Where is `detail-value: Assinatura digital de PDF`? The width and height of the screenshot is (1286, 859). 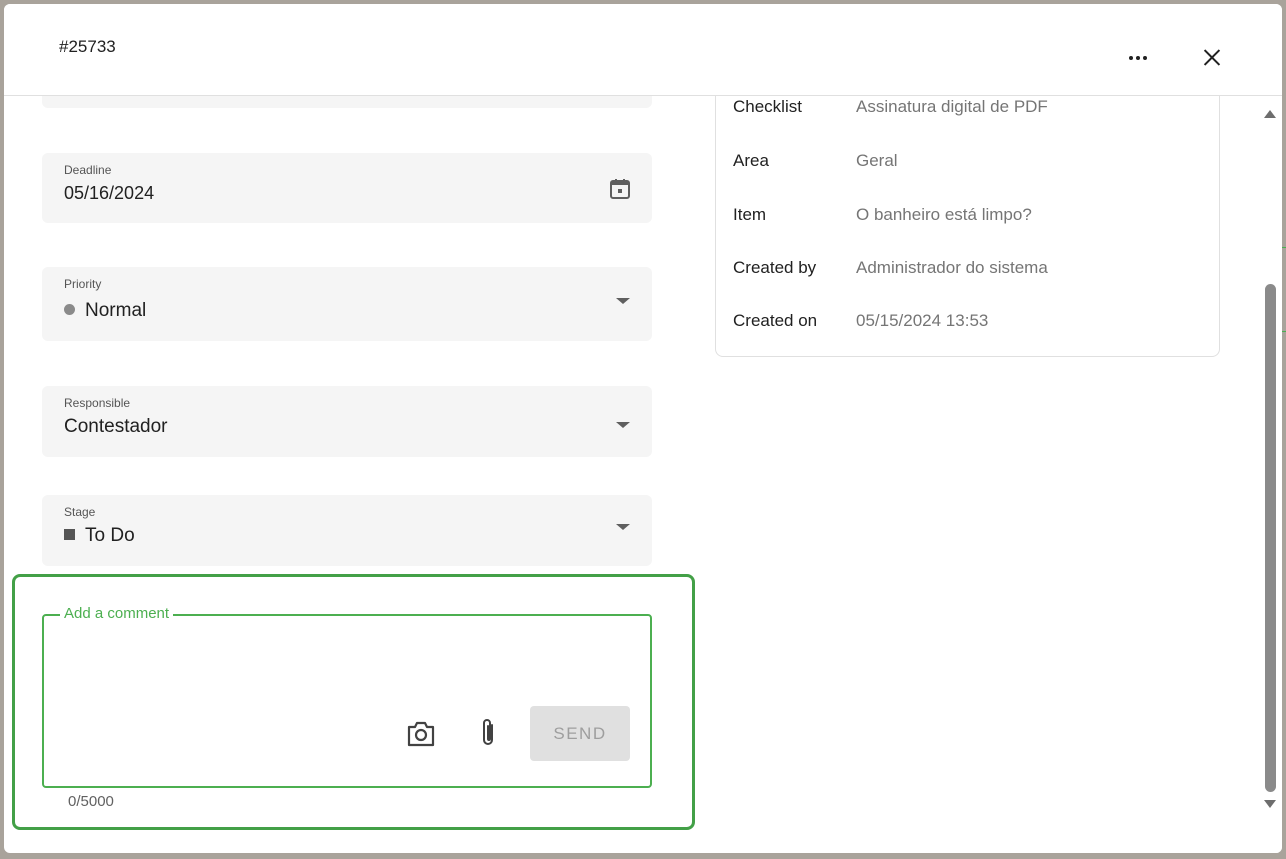 detail-value: Assinatura digital de PDF is located at coordinates (952, 106).